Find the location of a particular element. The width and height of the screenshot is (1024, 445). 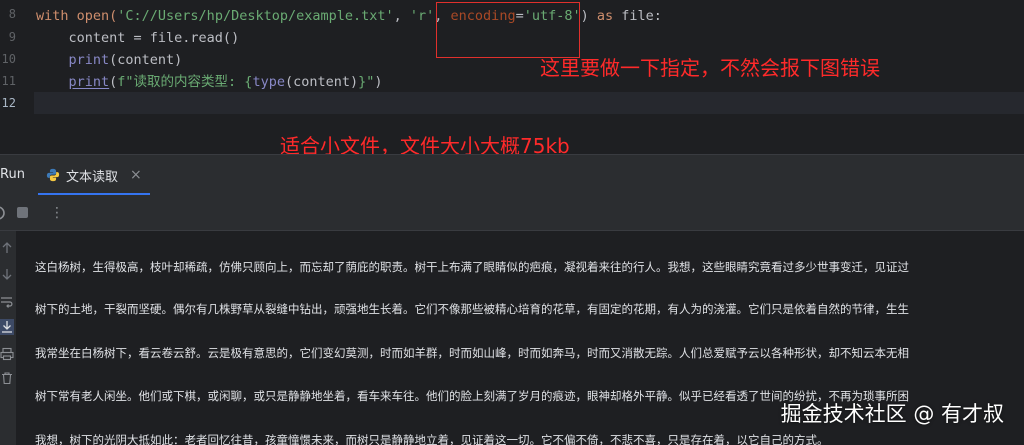

arrow-up-icon is located at coordinates (7, 248).